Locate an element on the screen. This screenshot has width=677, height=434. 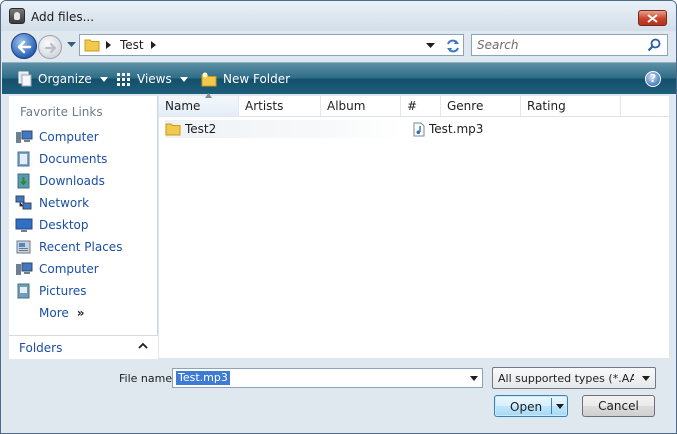
folders-label: Folders is located at coordinates (41, 348).